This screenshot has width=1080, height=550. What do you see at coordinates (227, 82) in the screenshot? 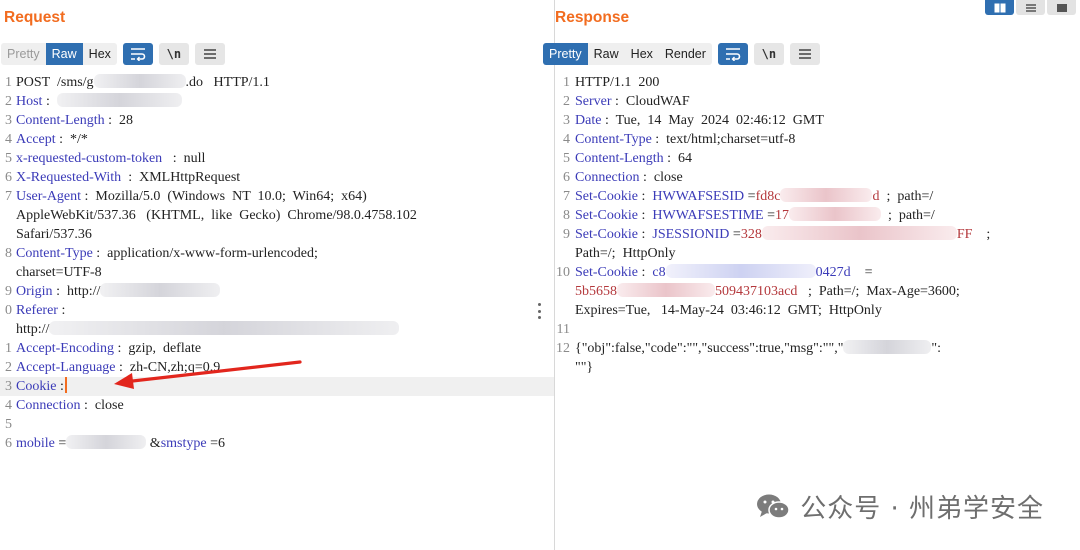
I see `code-token: .do HTTP/1.1` at bounding box center [227, 82].